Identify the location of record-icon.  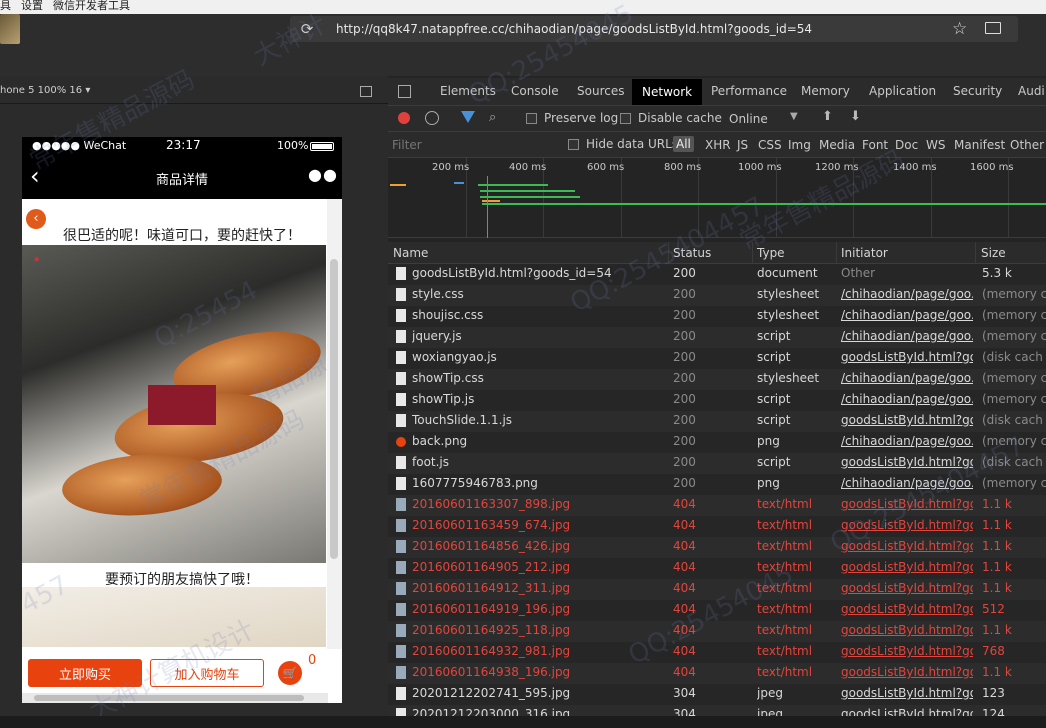
(404, 118).